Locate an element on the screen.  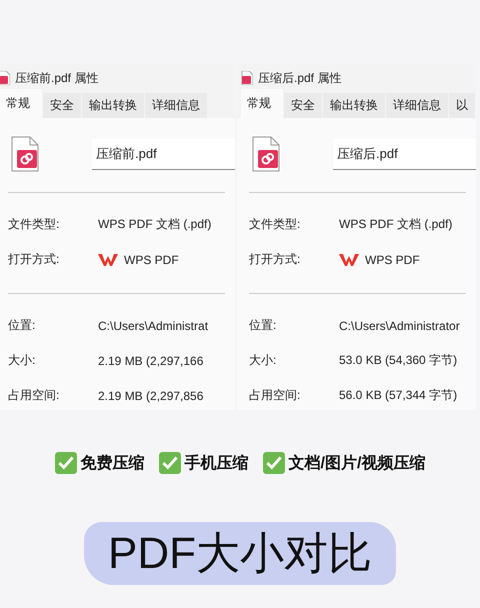
file-name-field: 压缩后.pdf is located at coordinates (404, 154).